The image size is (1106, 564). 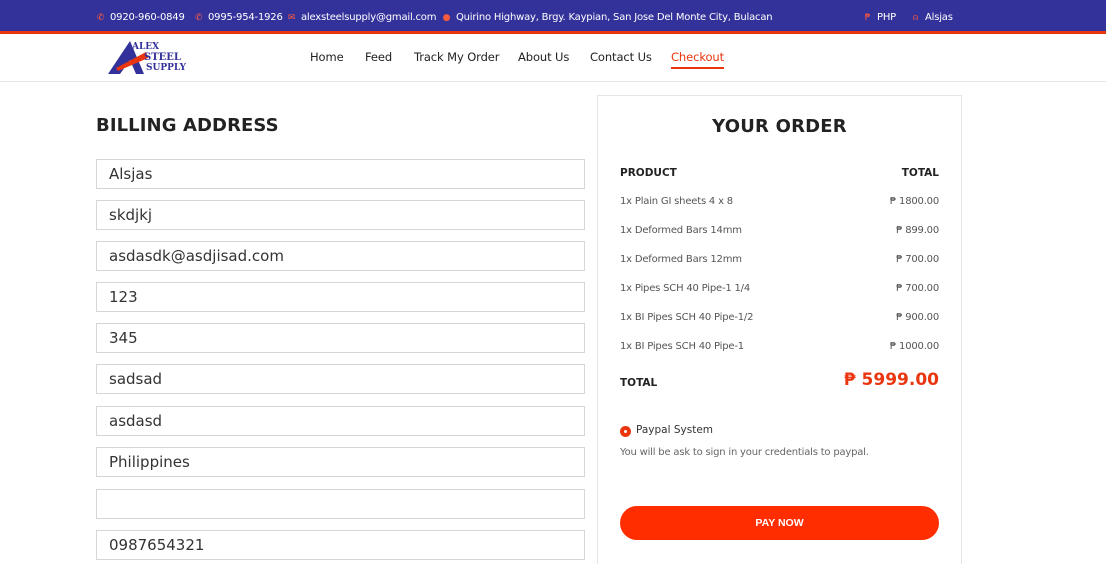 What do you see at coordinates (891, 380) in the screenshot?
I see `order-total-value: ₱ 5999.00` at bounding box center [891, 380].